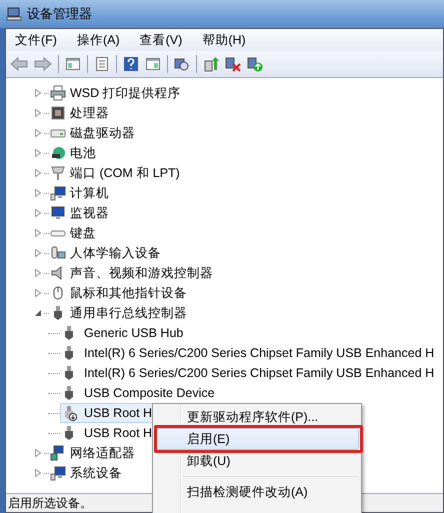  Describe the element at coordinates (50, 503) in the screenshot. I see `status-text: 启用所选设备。` at that location.